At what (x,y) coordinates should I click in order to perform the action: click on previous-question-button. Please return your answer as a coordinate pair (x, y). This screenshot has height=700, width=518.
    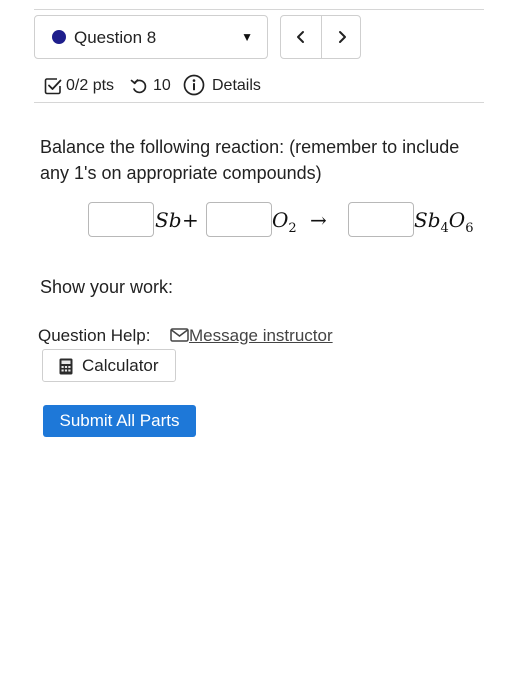
    Looking at the image, I should click on (301, 37).